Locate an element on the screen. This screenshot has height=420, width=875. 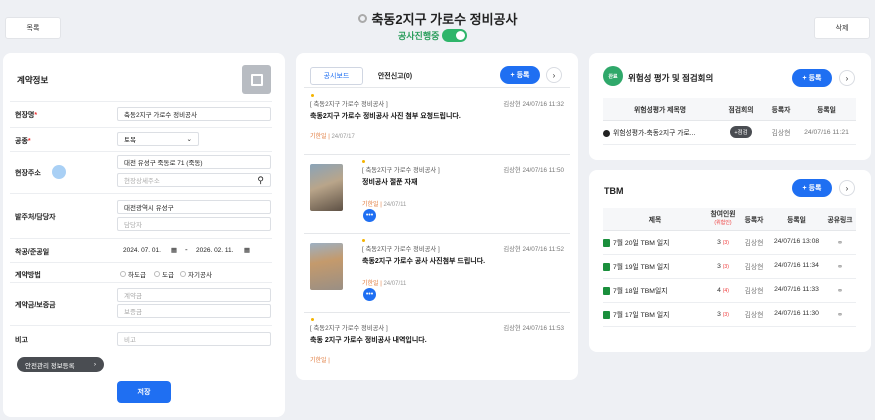
tbm-row-risk: (4) is located at coordinates (725, 290).